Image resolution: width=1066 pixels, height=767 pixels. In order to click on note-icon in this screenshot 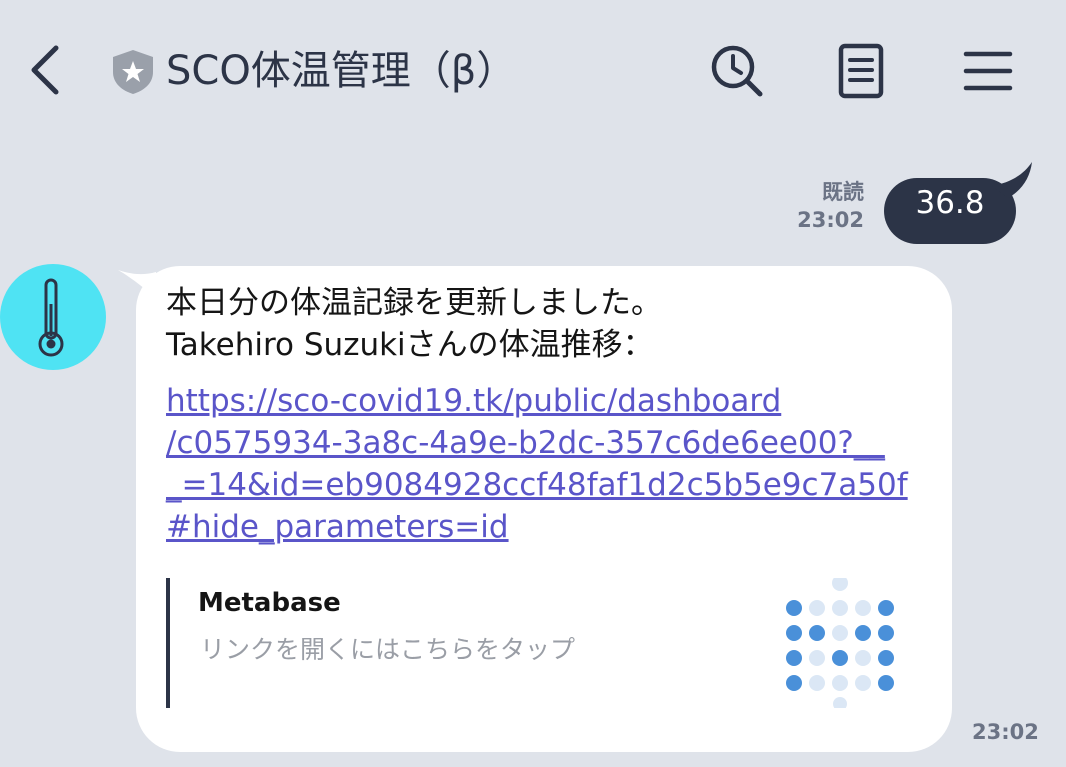, I will do `click(861, 71)`.